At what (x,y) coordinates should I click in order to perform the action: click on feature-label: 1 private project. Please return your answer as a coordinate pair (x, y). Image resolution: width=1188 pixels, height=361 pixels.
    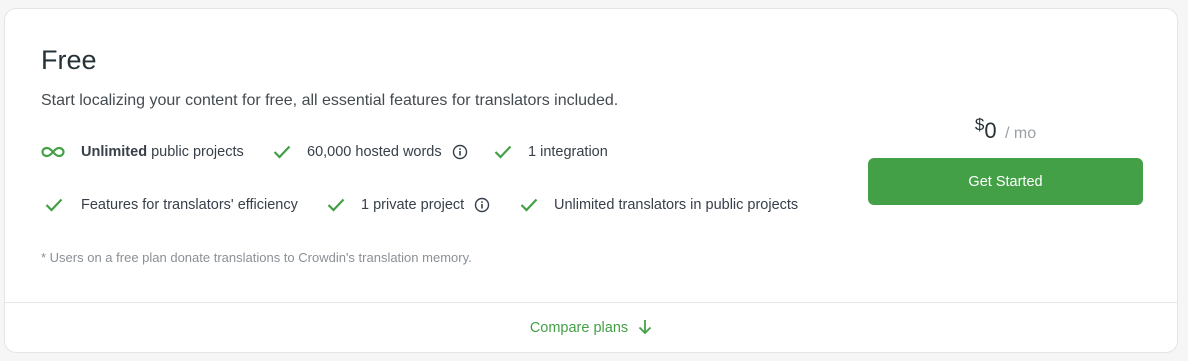
    Looking at the image, I should click on (413, 205).